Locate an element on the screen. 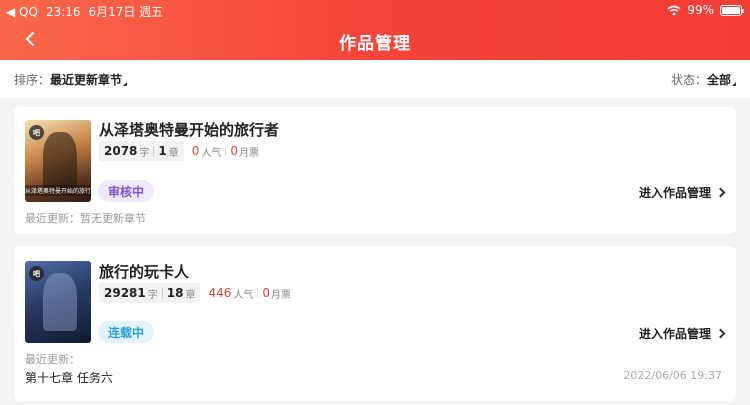 This screenshot has height=405, width=750. clock-date: 6月17日 週五 is located at coordinates (126, 12).